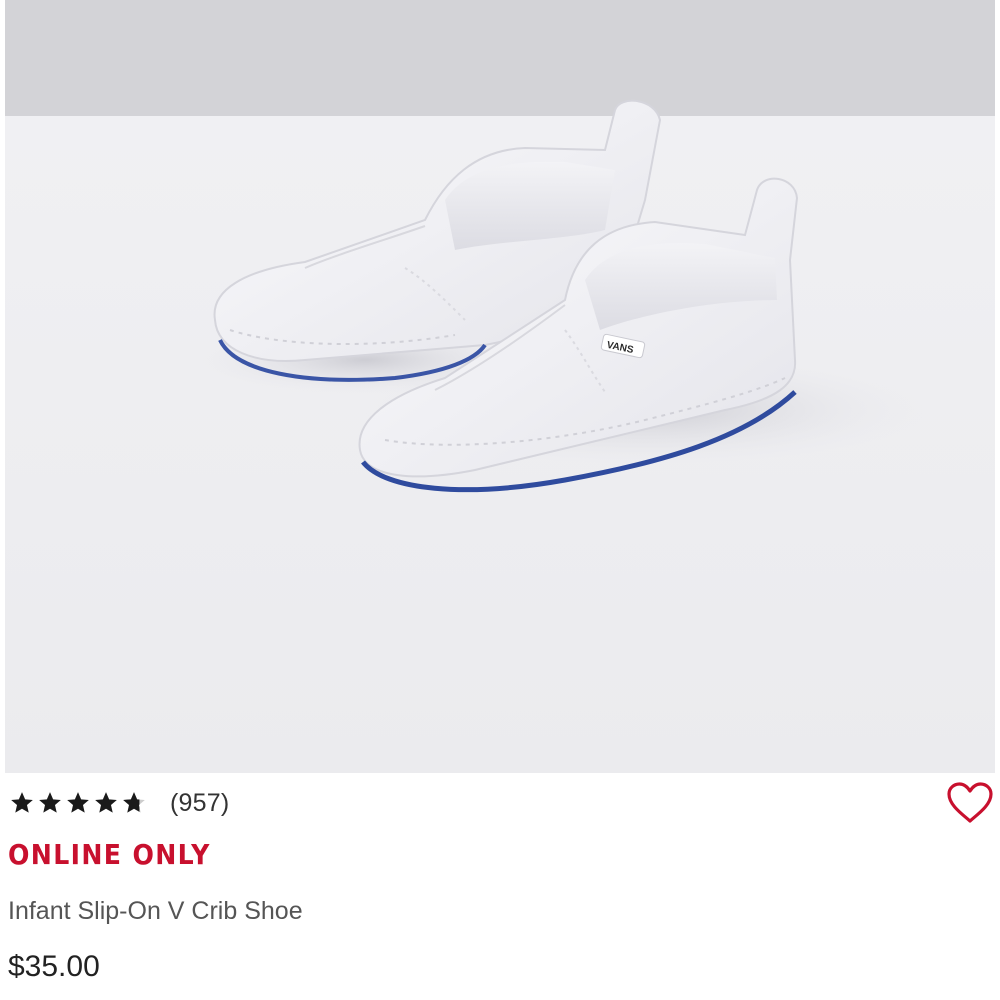  What do you see at coordinates (54, 966) in the screenshot?
I see `product-price: $35.00` at bounding box center [54, 966].